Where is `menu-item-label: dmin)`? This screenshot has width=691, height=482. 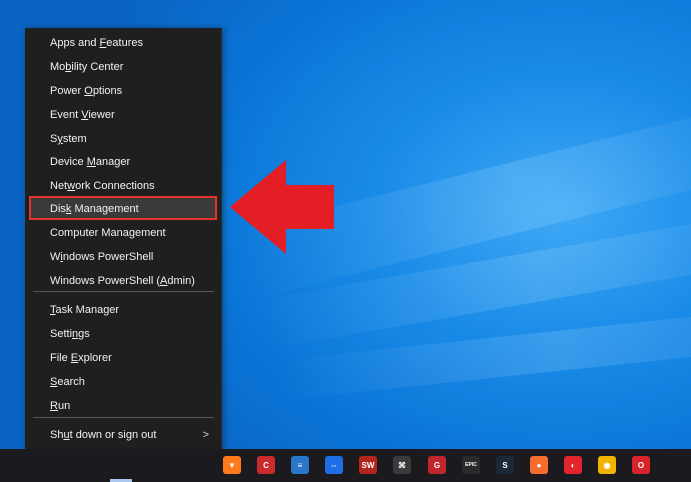 menu-item-label: dmin) is located at coordinates (181, 281).